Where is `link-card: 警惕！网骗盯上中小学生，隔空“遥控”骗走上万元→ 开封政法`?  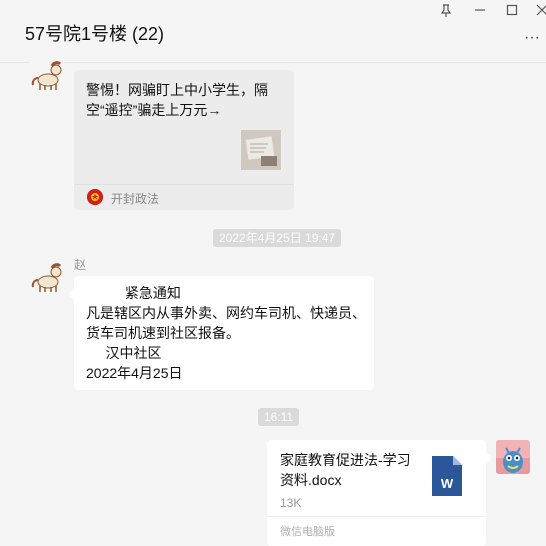 link-card: 警惕！网骗盯上中小学生，隔空“遥控”骗走上万元→ 开封政法 is located at coordinates (184, 140).